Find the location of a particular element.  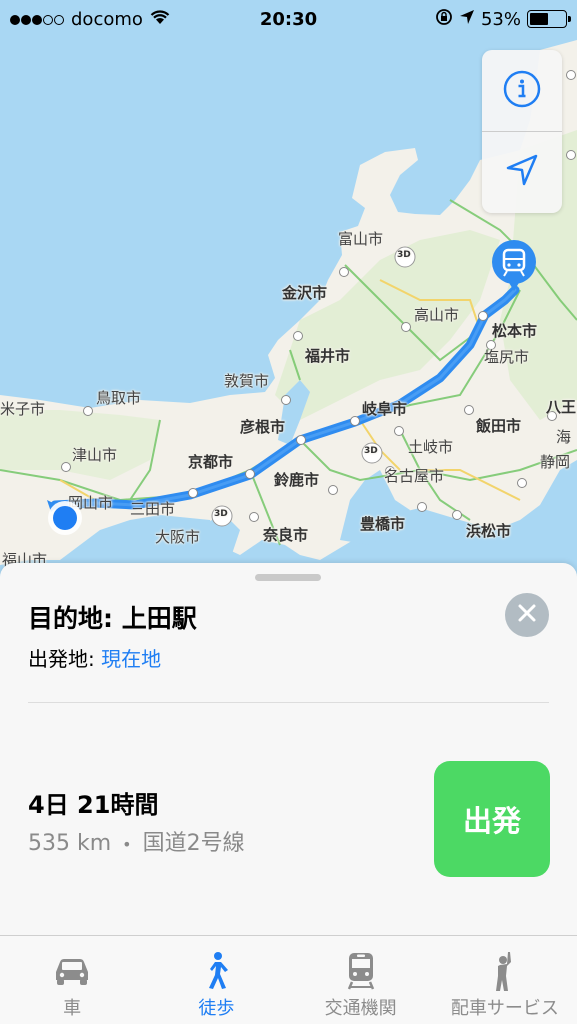

city-label-hamamatsu: 浜松市 is located at coordinates (489, 531).